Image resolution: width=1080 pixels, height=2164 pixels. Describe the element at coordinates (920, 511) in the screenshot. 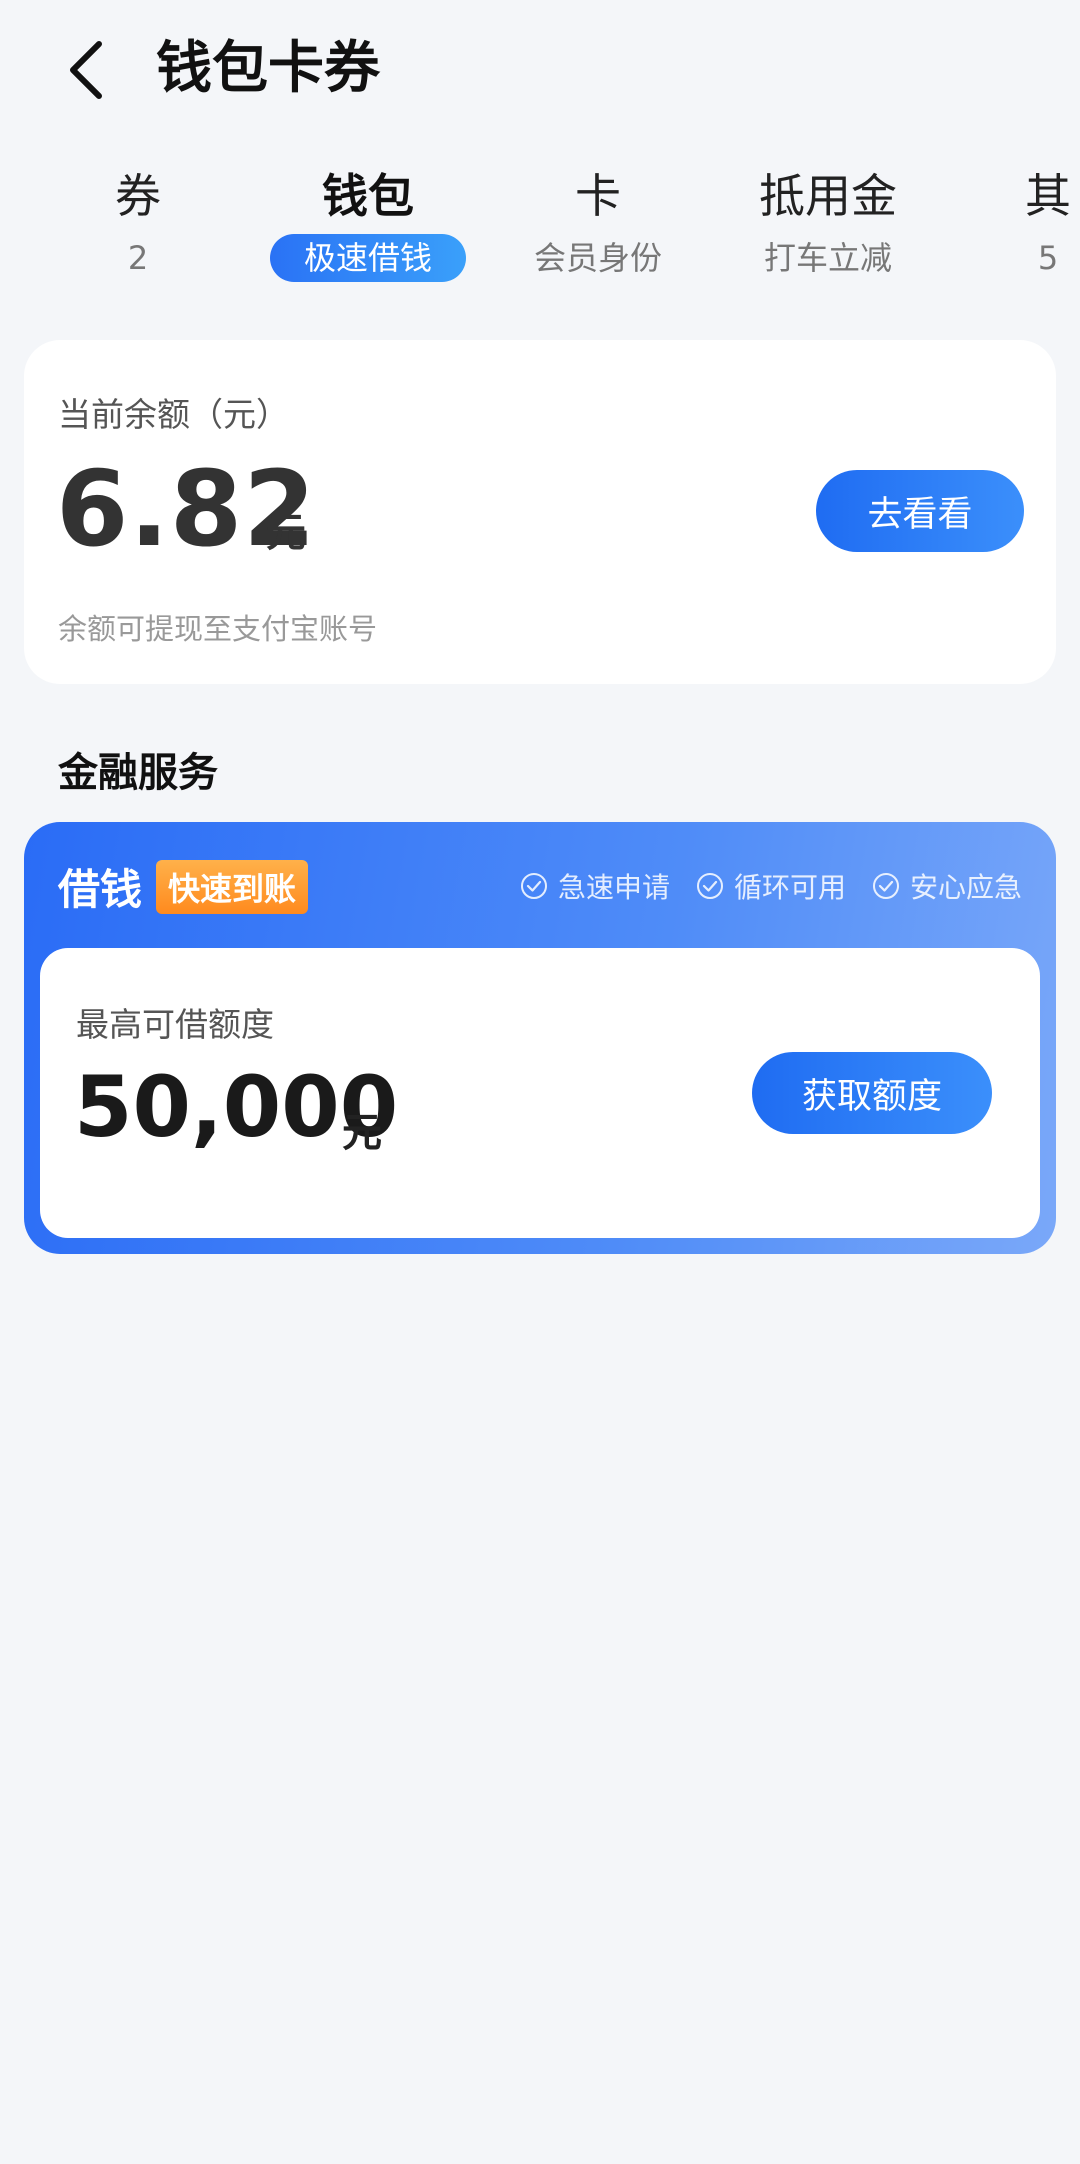

I see `view-button: 去看看` at that location.